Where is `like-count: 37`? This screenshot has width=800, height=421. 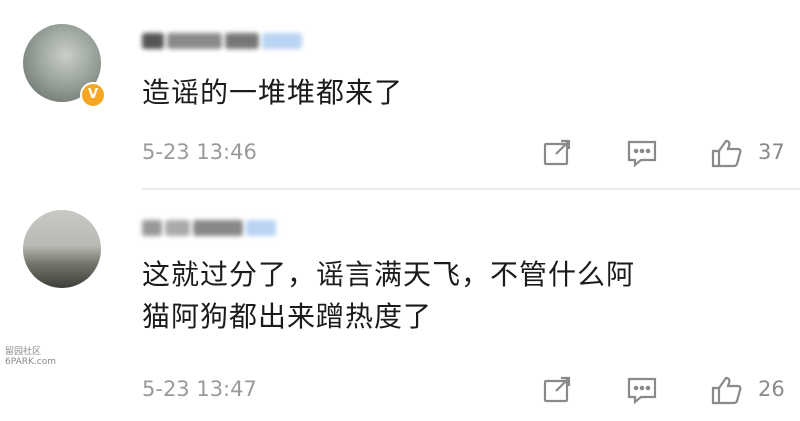
like-count: 37 is located at coordinates (771, 152).